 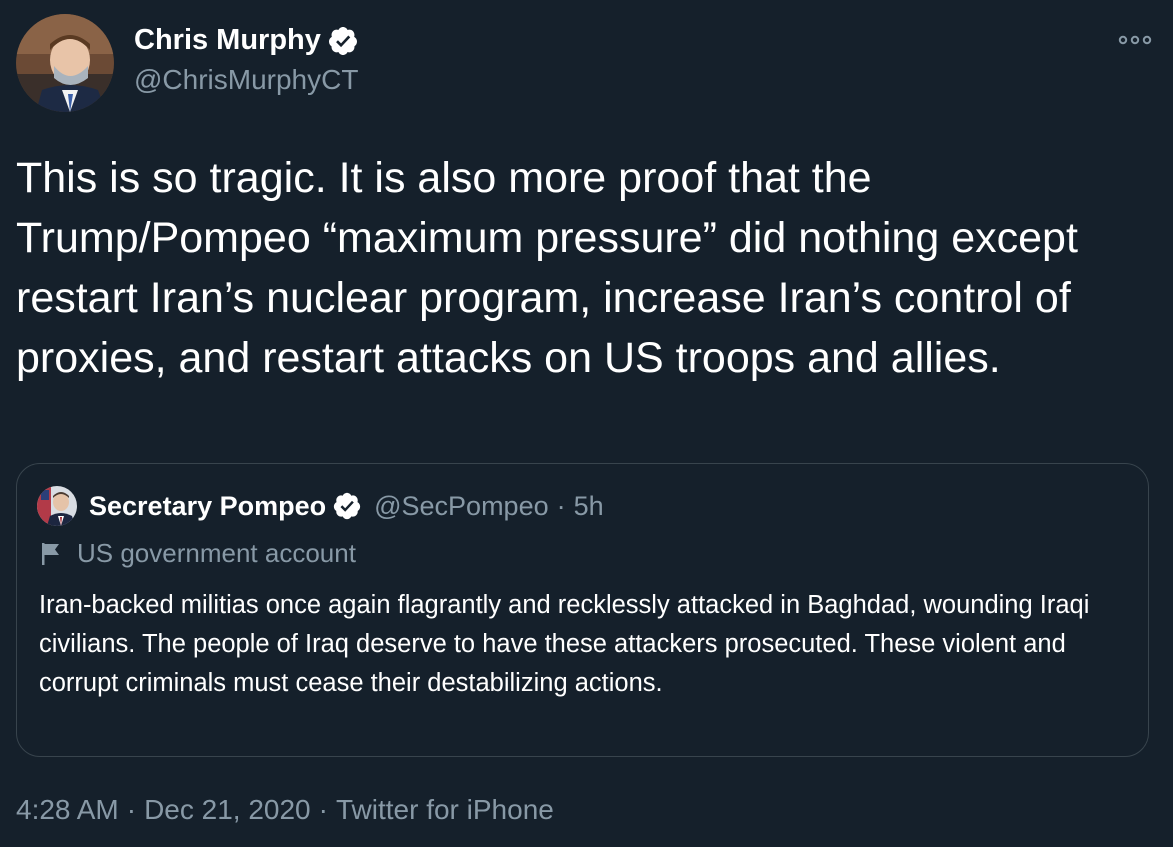 I want to click on author-handle: @ChrisMurphyCT, so click(x=246, y=80).